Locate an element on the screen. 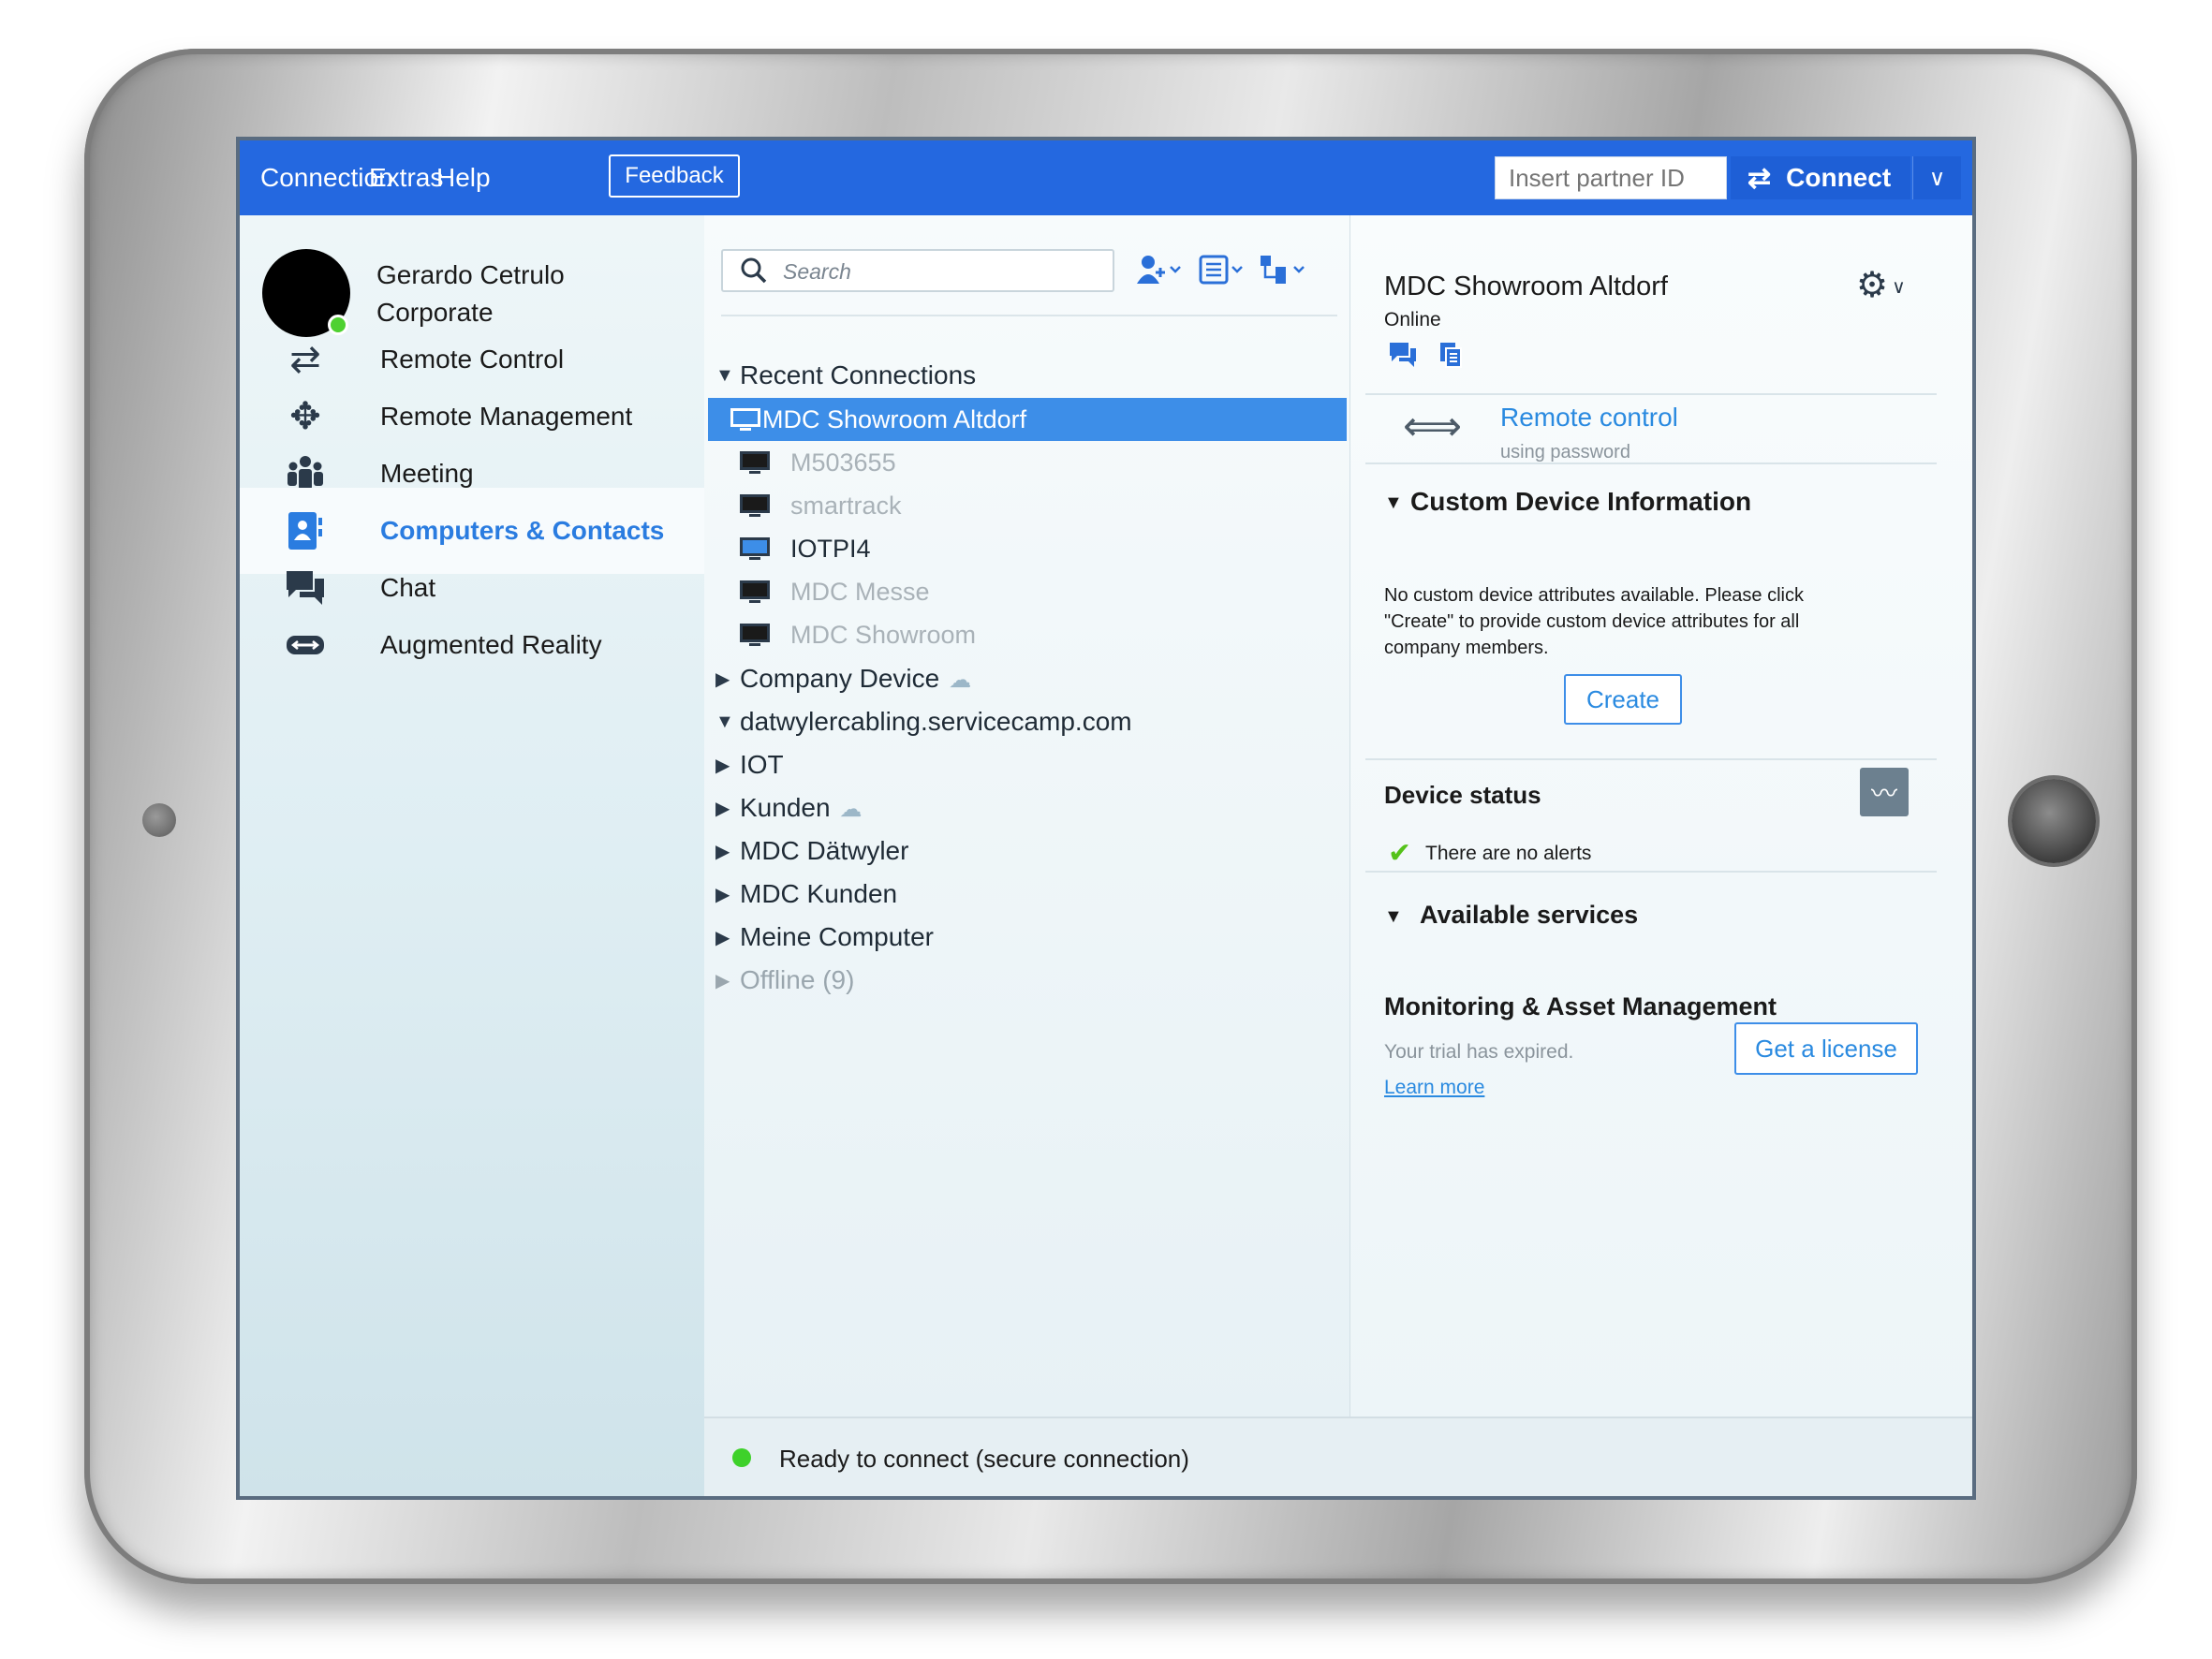 The image size is (2212, 1659). status-indicator is located at coordinates (741, 1457).